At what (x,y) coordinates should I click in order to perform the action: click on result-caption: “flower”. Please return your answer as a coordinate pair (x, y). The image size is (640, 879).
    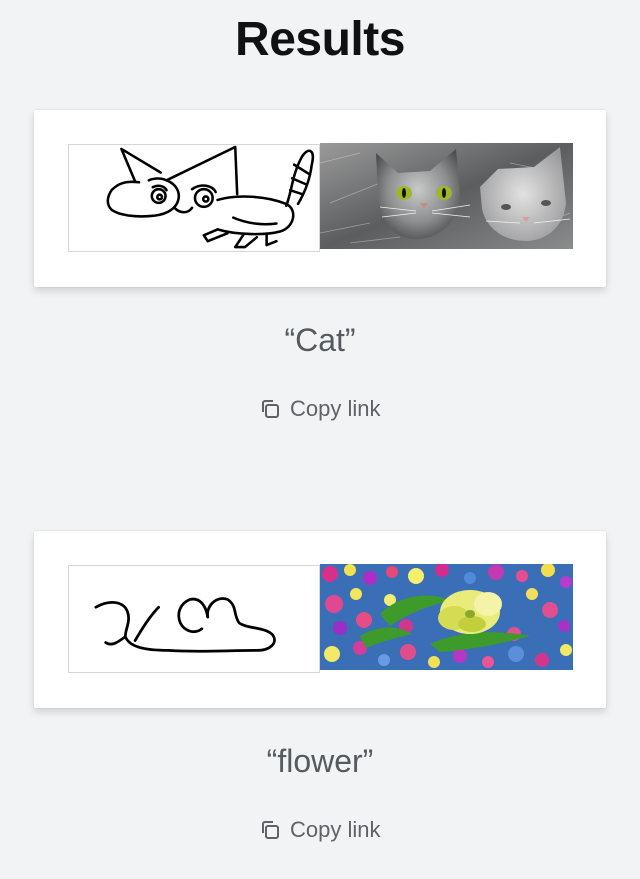
    Looking at the image, I should click on (320, 761).